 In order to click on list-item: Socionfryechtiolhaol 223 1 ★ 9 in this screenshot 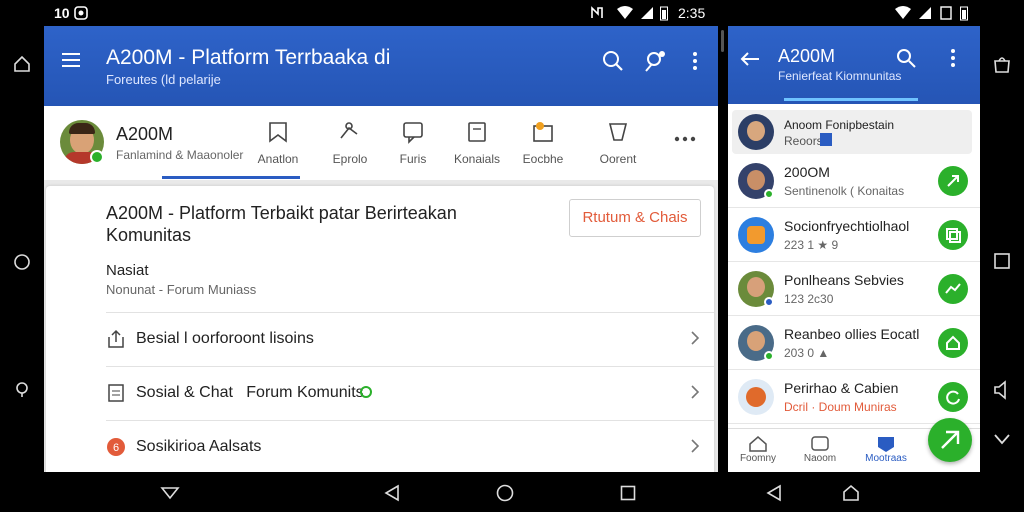, I will do `click(854, 235)`.